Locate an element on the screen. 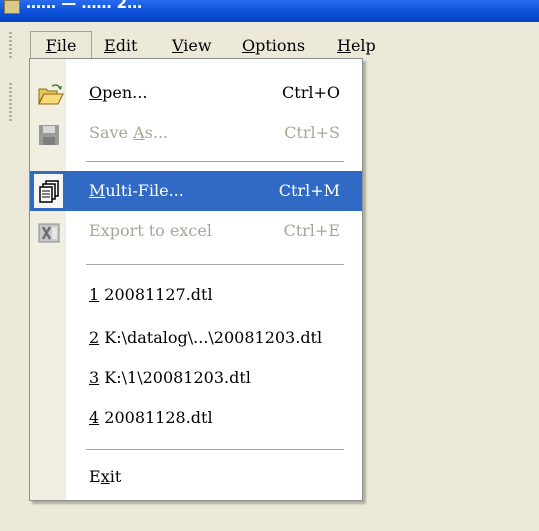  shortcut-multi-file: Ctrl+M is located at coordinates (309, 190).